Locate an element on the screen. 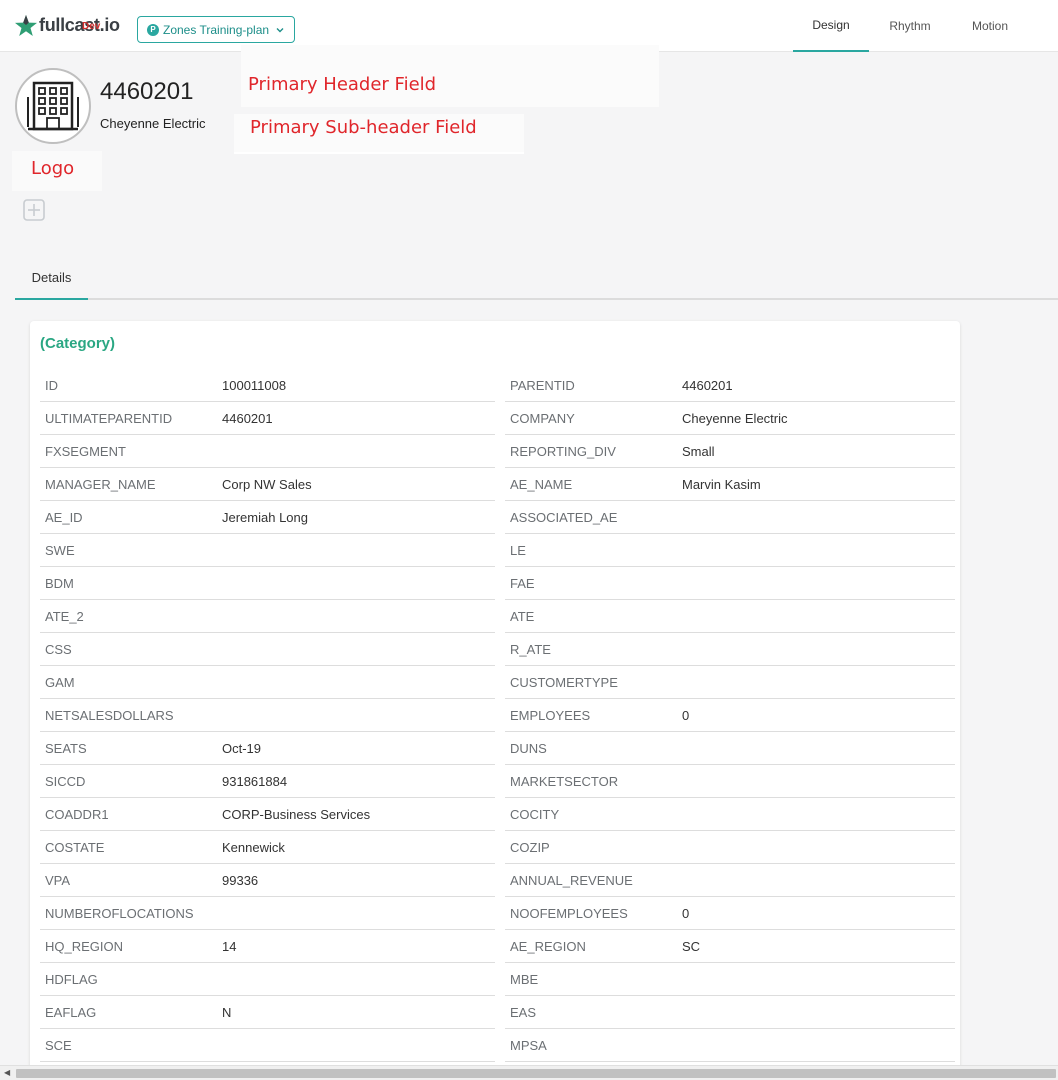  field-label: MPSA is located at coordinates (528, 1045).